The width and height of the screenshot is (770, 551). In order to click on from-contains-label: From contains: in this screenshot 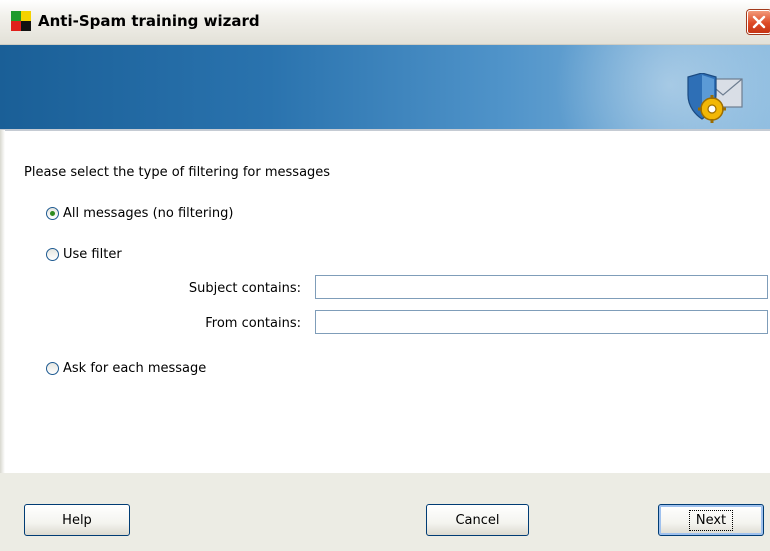, I will do `click(253, 323)`.